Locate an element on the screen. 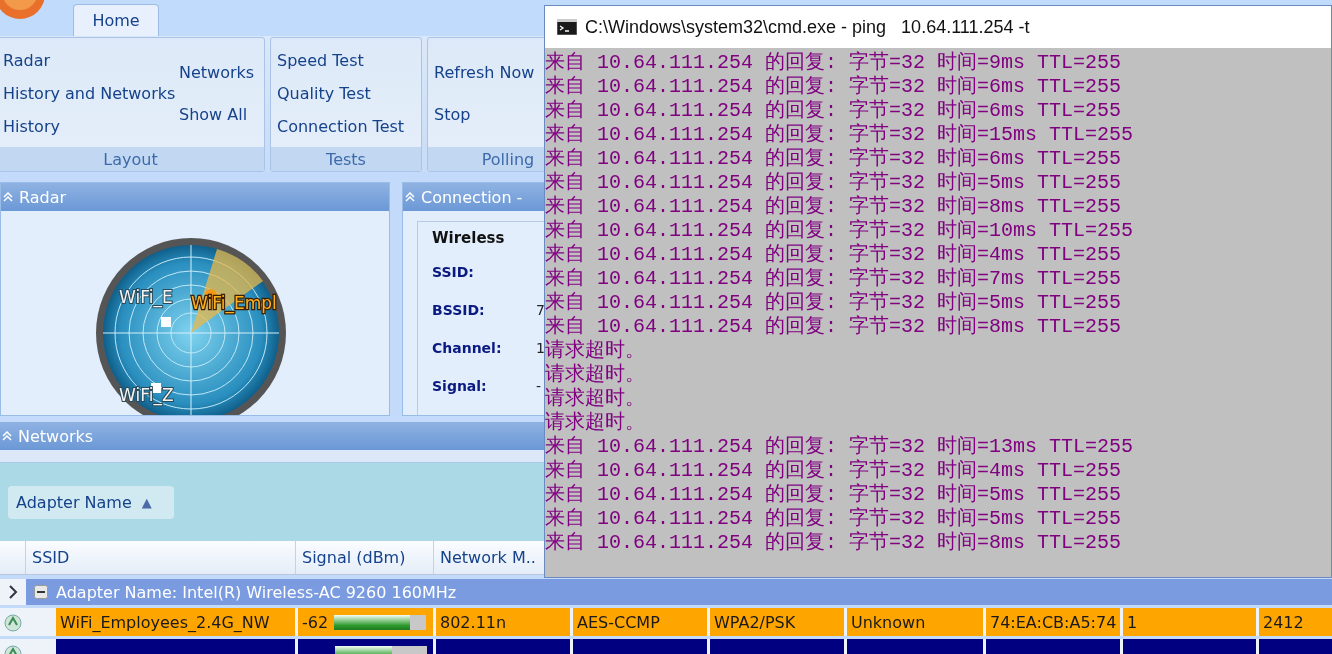  group-label: Layout is located at coordinates (132, 159).